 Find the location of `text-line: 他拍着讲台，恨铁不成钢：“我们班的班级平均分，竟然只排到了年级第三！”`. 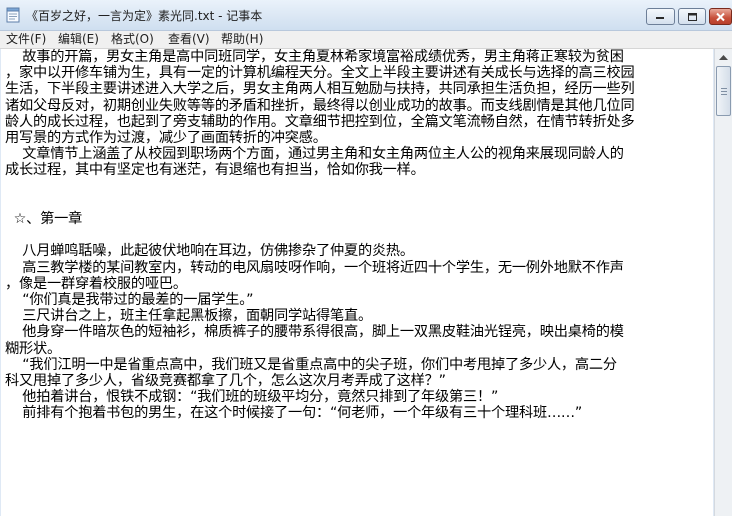

text-line: 他拍着讲台，恨铁不成钢：“我们班的班级平均分，竟然只排到了年级第三！” is located at coordinates (252, 397).